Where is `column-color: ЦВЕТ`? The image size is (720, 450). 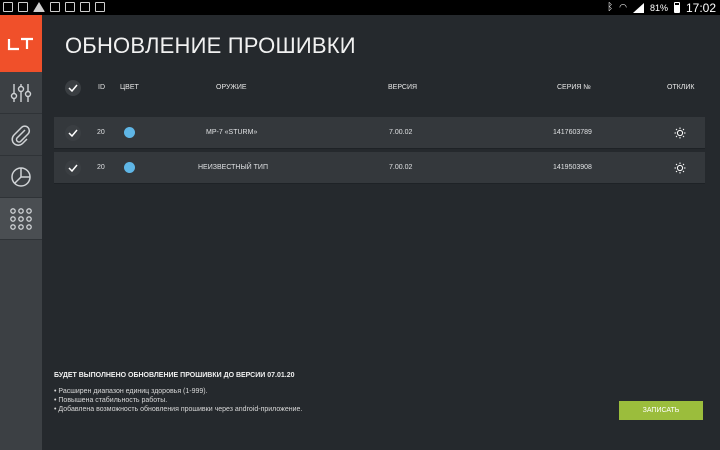 column-color: ЦВЕТ is located at coordinates (129, 87).